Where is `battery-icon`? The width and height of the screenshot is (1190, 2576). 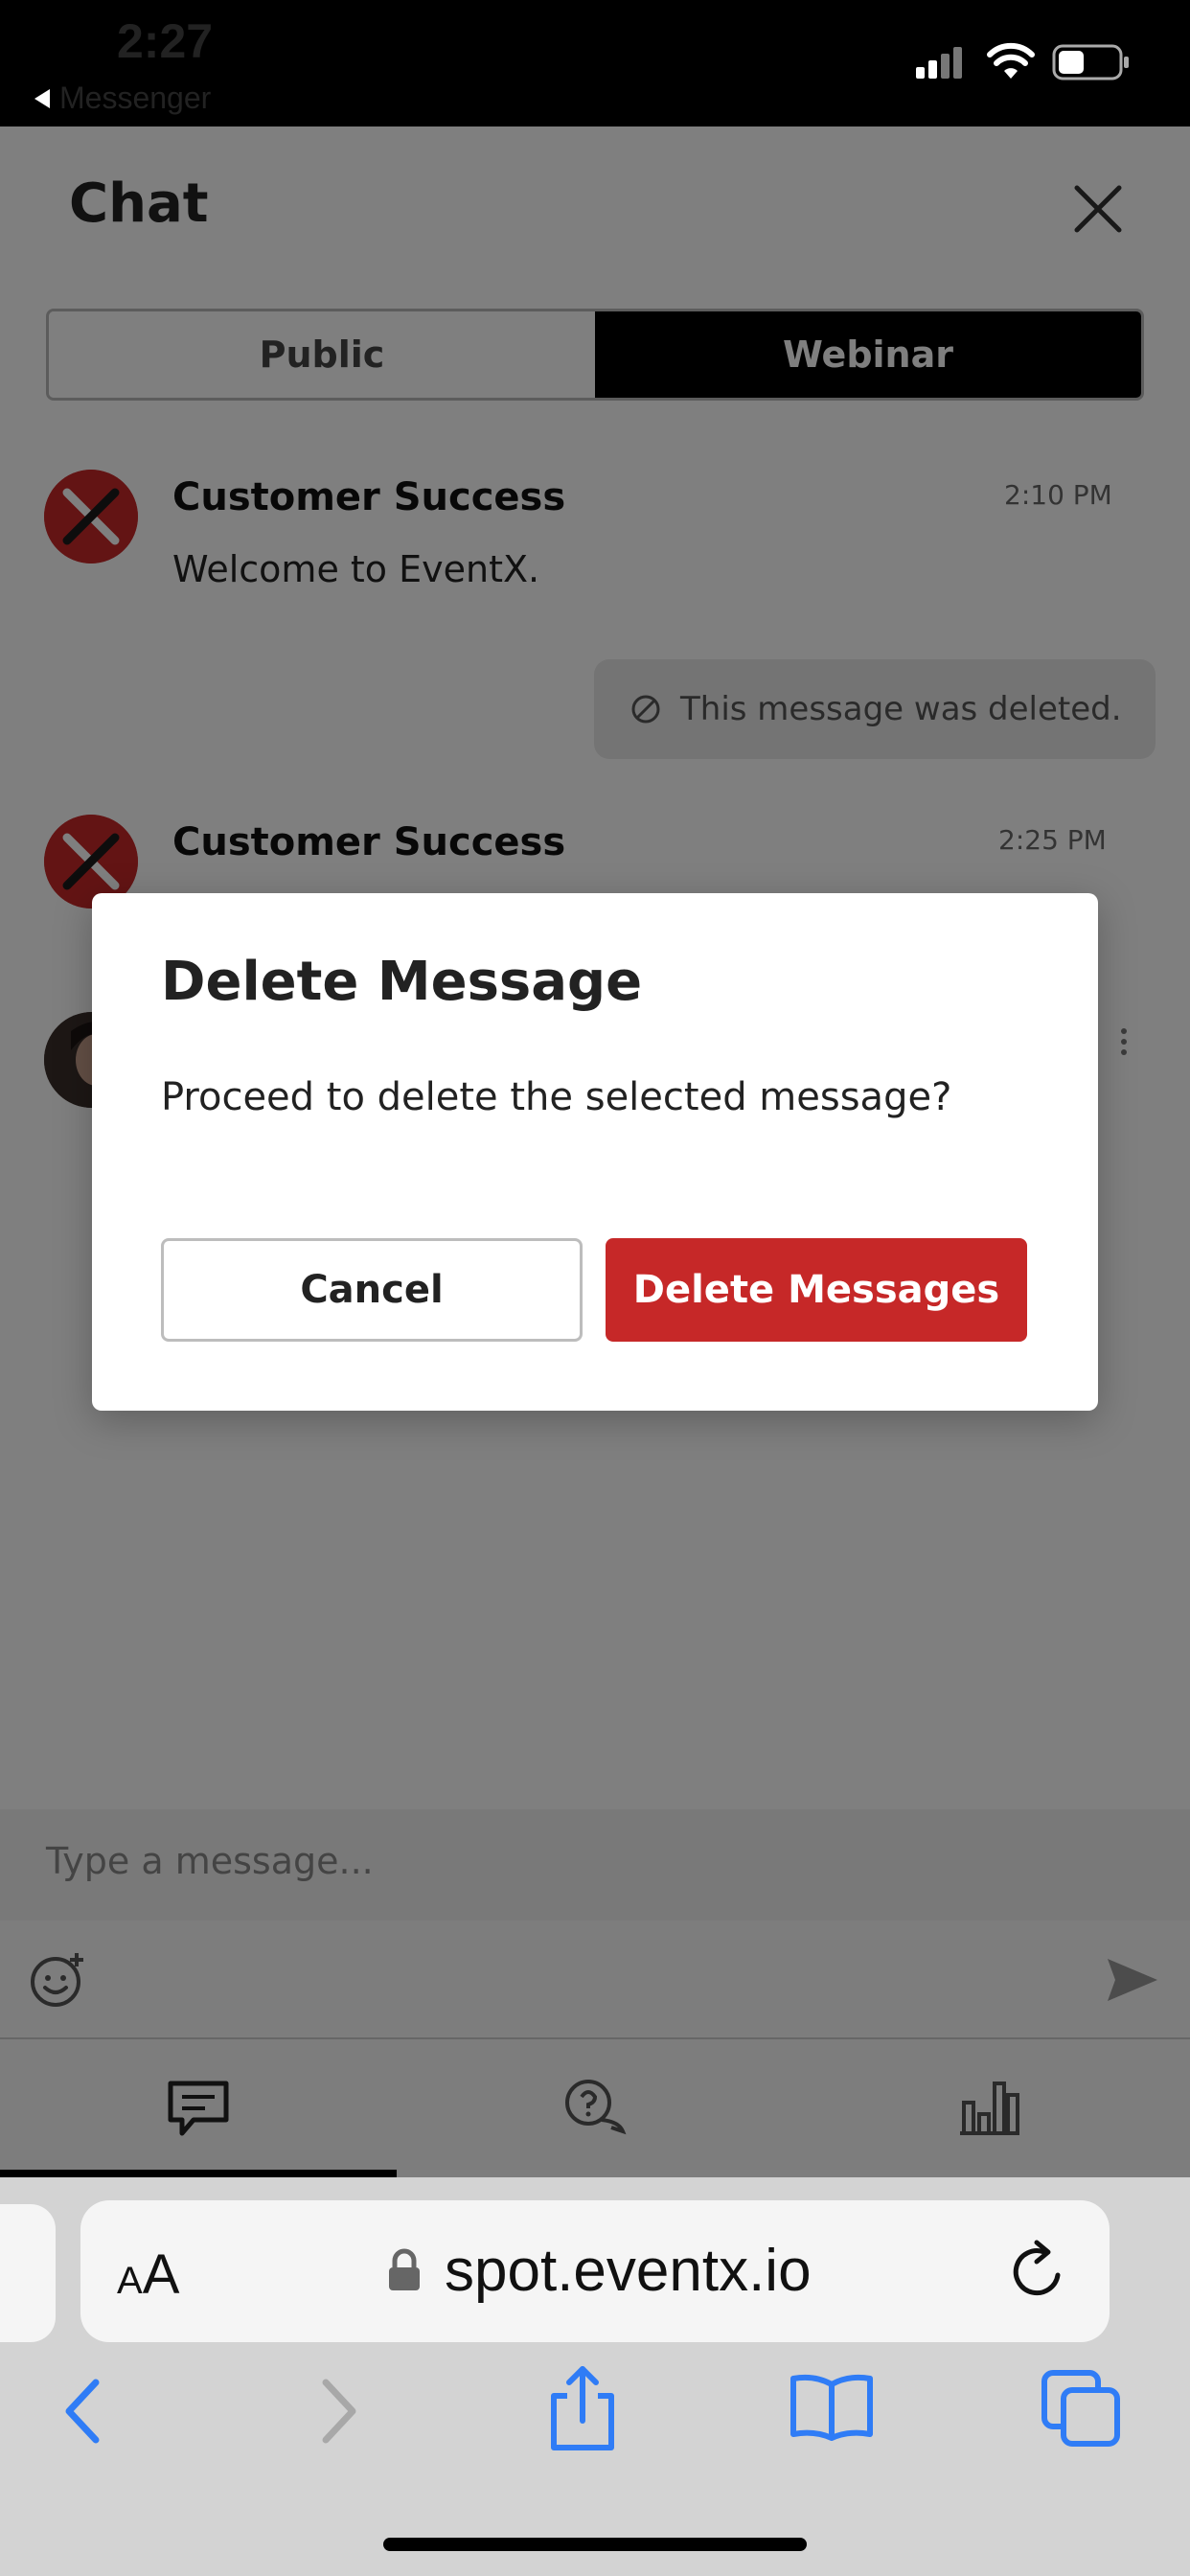
battery-icon is located at coordinates (1091, 62).